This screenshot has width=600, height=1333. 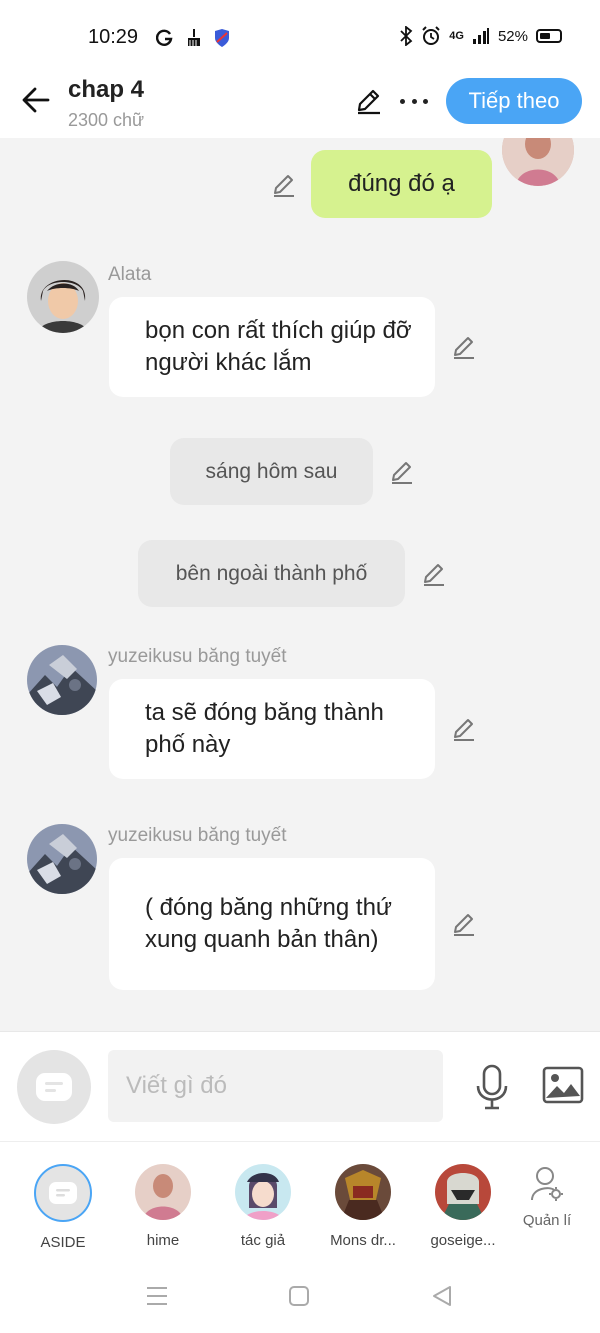 What do you see at coordinates (456, 36) in the screenshot?
I see `network-type: 4G` at bounding box center [456, 36].